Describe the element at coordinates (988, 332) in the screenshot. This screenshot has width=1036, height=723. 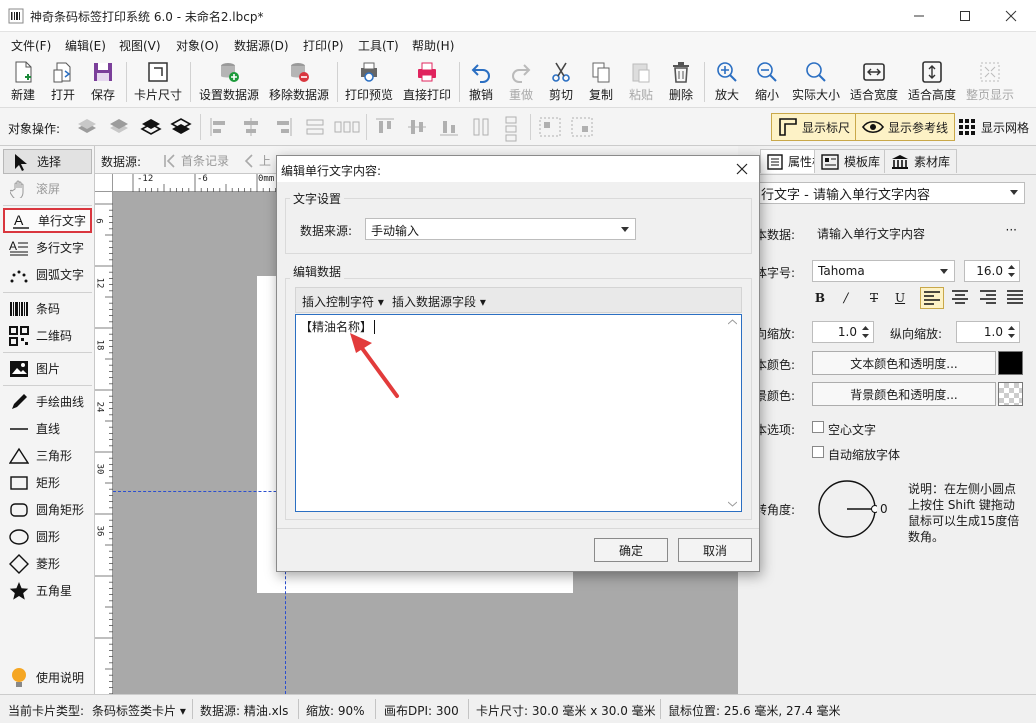
I see `vscale-spinner: 1.0` at that location.